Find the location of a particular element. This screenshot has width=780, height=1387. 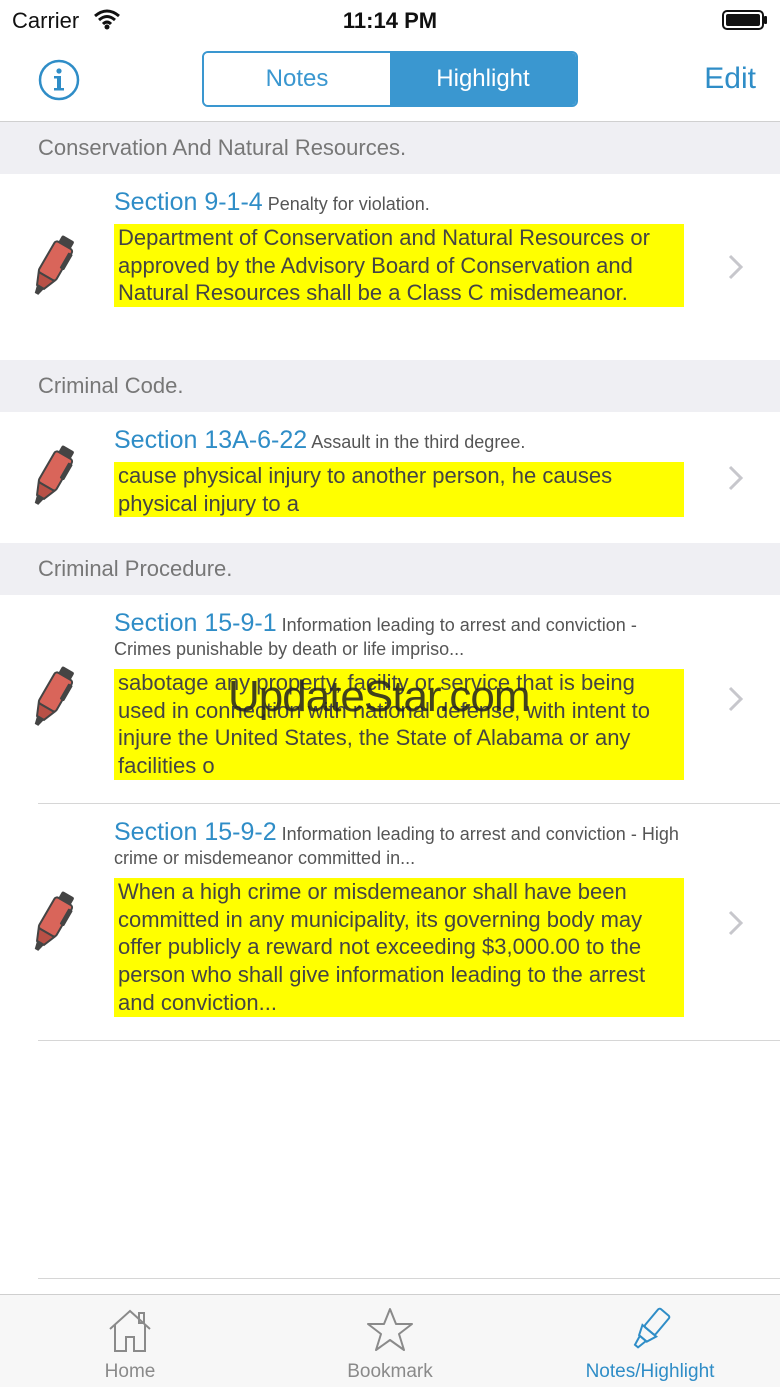

row-divider is located at coordinates (409, 1040).